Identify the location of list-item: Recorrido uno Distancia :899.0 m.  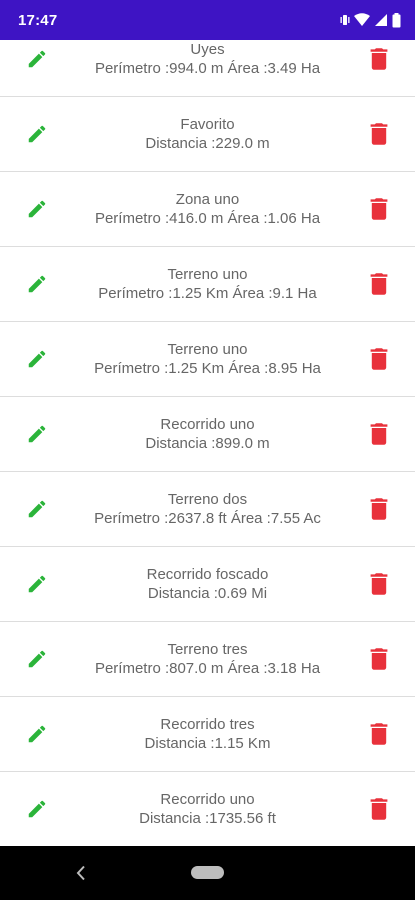
(207, 434).